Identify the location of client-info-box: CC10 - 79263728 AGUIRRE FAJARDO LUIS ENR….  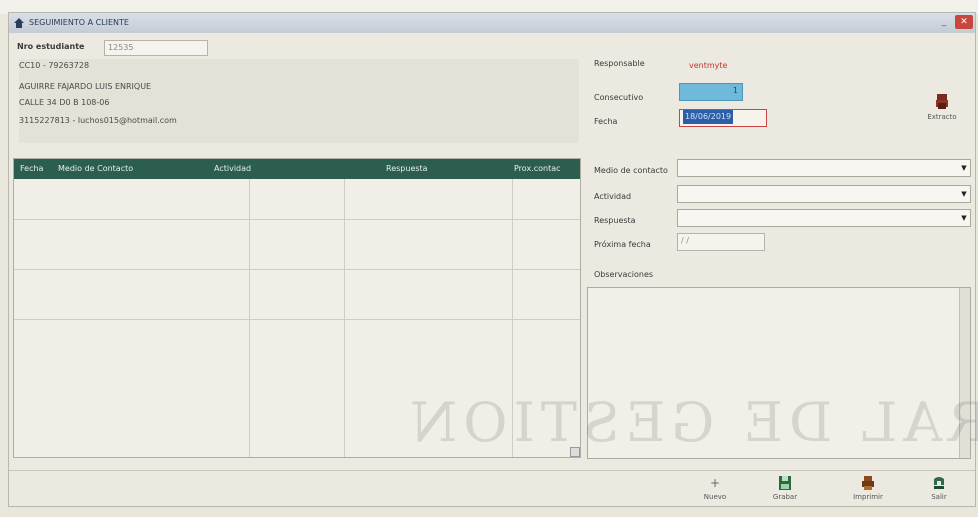
(299, 101).